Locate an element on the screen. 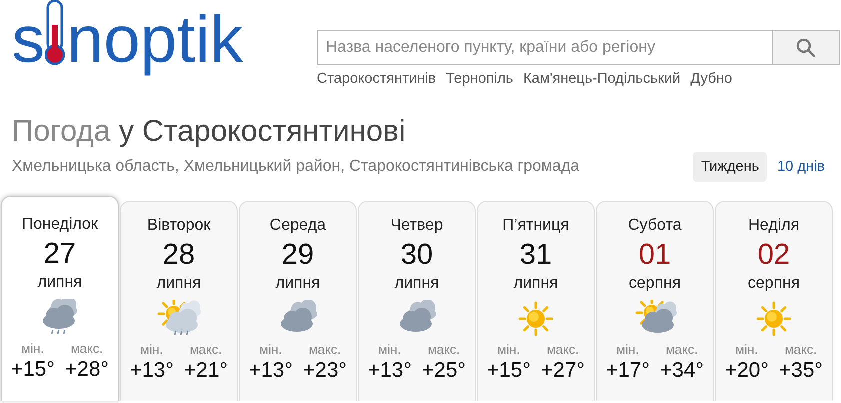  day-card: Середа 29 липня мін. +13° макс. +23° is located at coordinates (298, 301).